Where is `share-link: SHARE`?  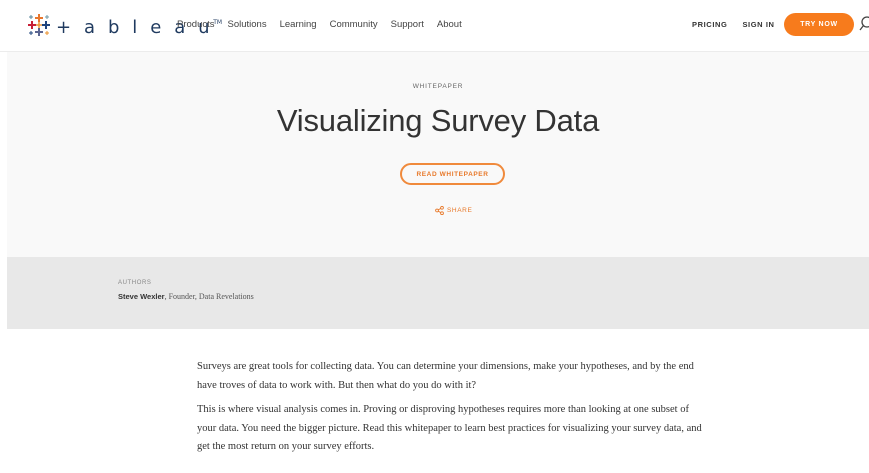 share-link: SHARE is located at coordinates (453, 210).